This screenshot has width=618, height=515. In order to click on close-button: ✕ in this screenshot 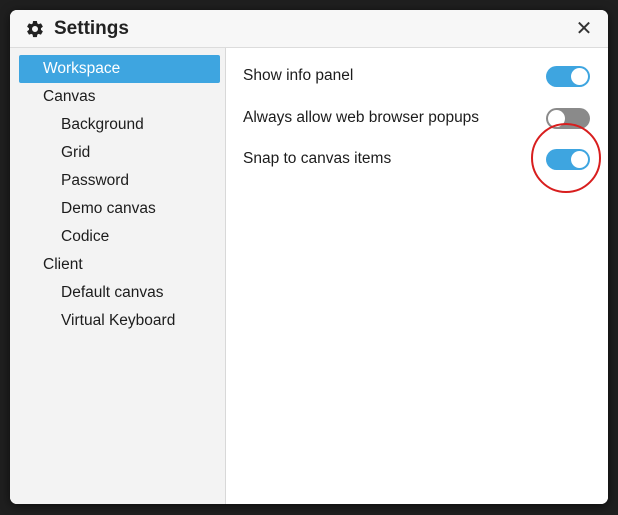, I will do `click(584, 29)`.